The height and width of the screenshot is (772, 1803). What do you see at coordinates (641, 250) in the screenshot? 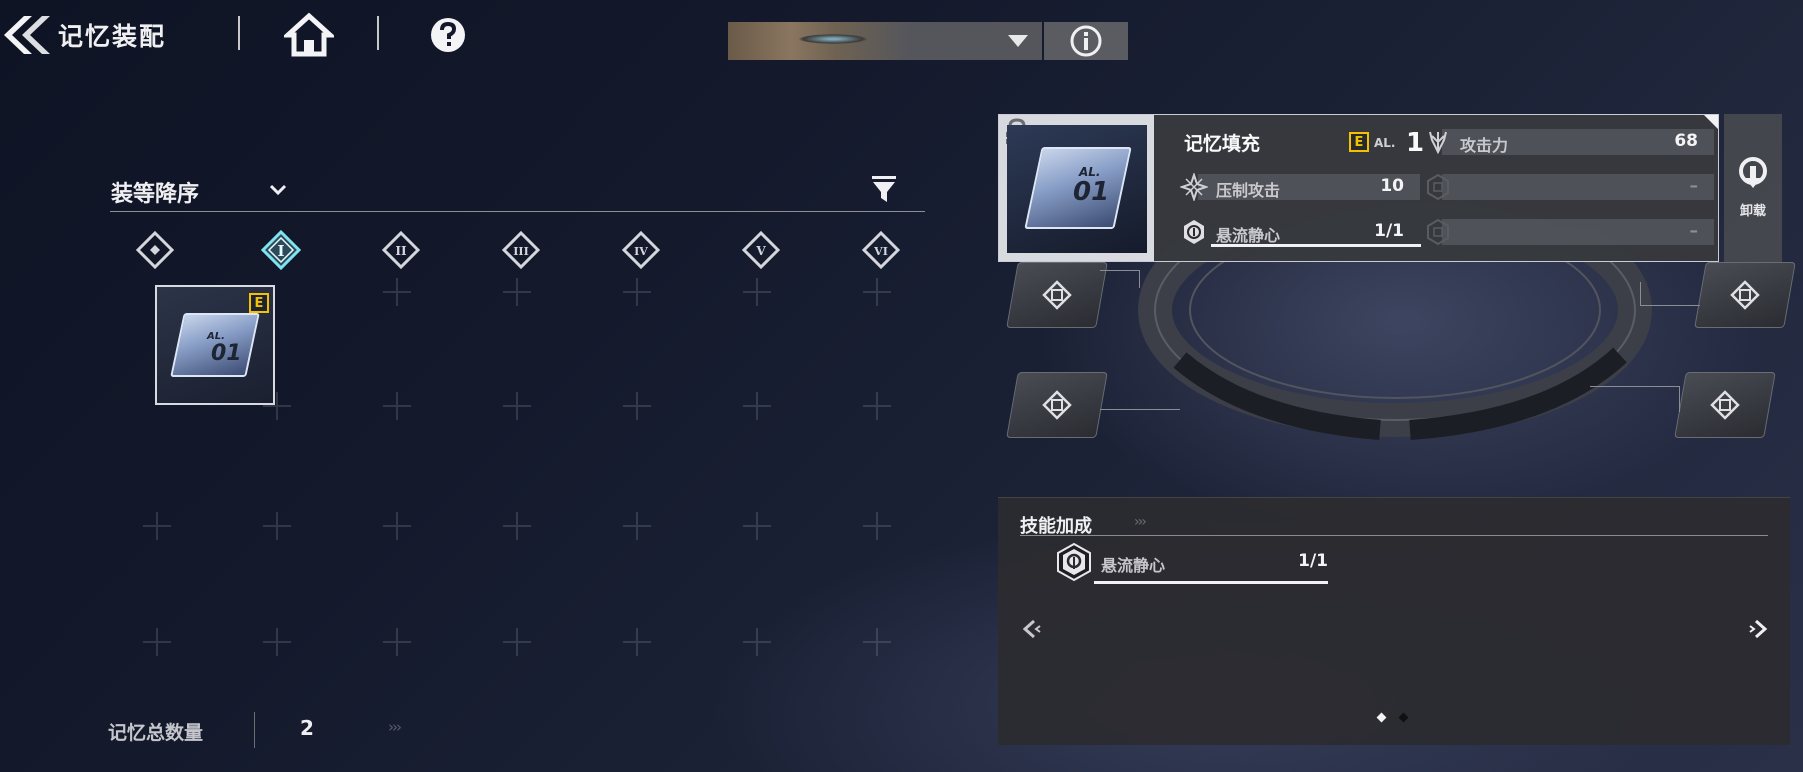
I see `tab-tier-4: IV` at bounding box center [641, 250].